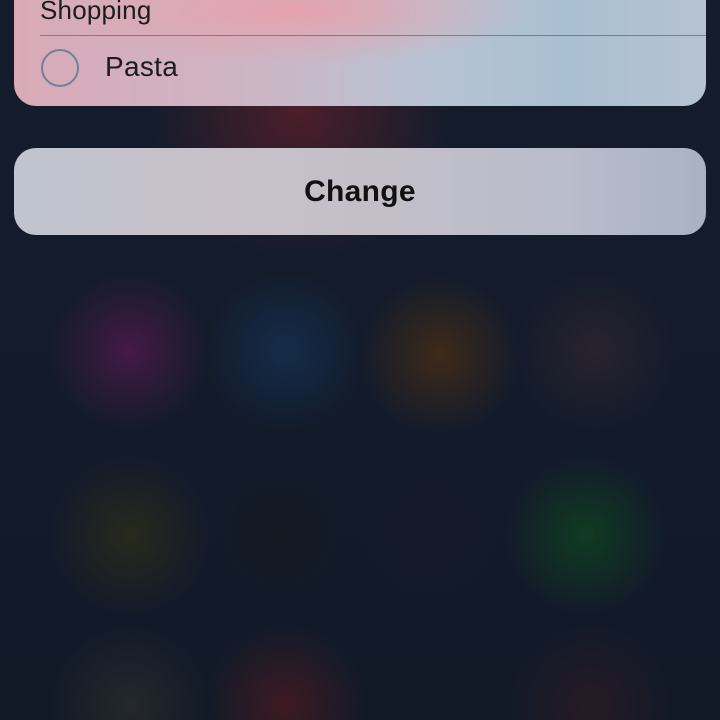 This screenshot has height=720, width=720. What do you see at coordinates (96, 12) in the screenshot?
I see `list-title: Shopping` at bounding box center [96, 12].